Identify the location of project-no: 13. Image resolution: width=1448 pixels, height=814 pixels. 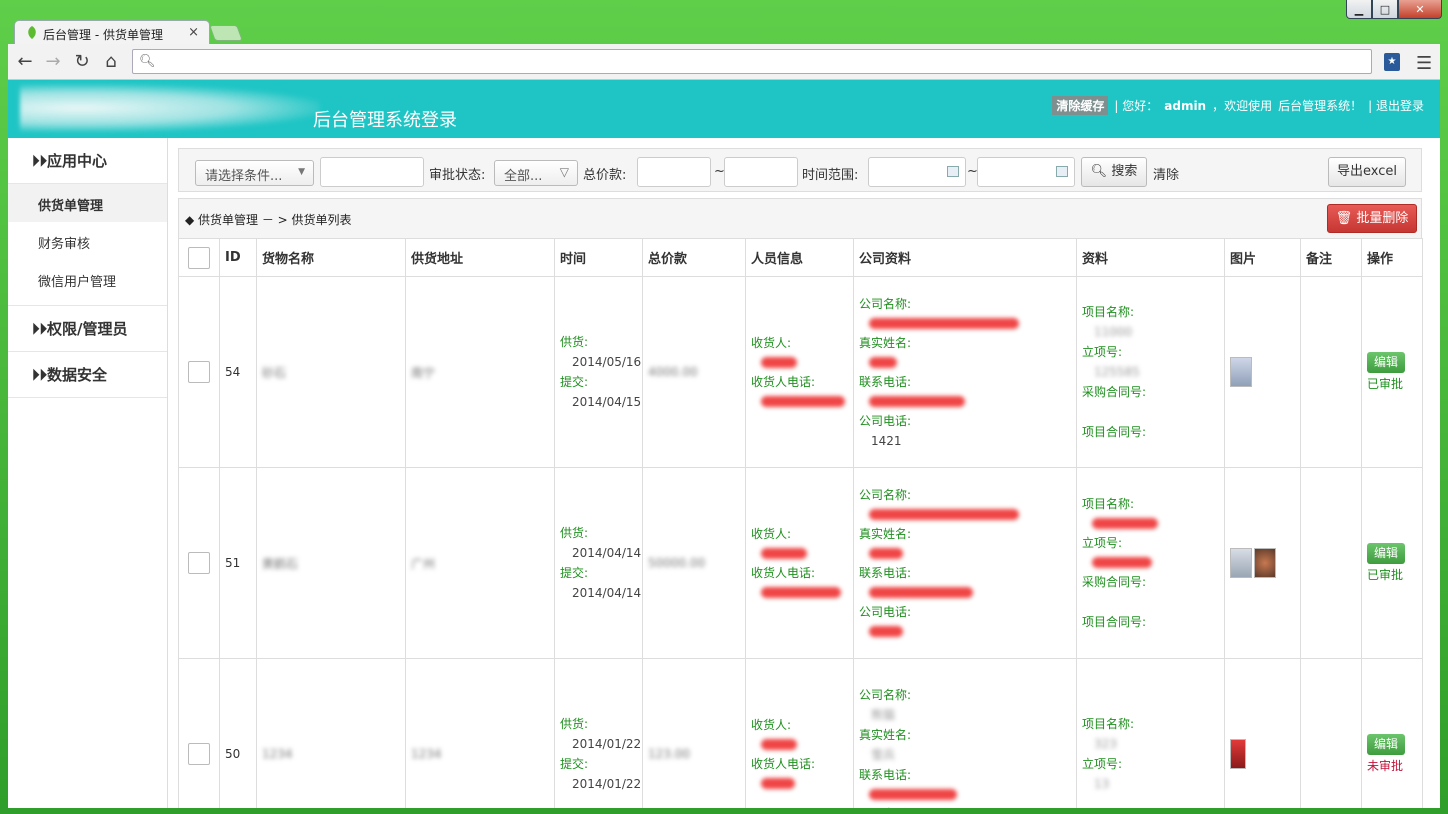
(1102, 784).